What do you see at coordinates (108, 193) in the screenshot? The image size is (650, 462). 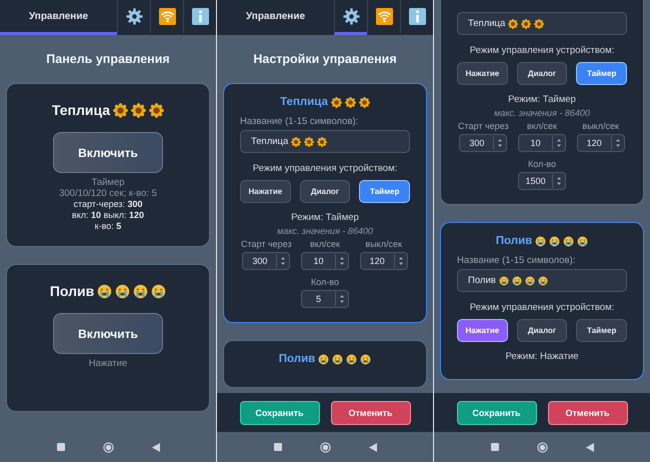 I see `timer-summary: 300/10/120 сек; к-во: 5` at bounding box center [108, 193].